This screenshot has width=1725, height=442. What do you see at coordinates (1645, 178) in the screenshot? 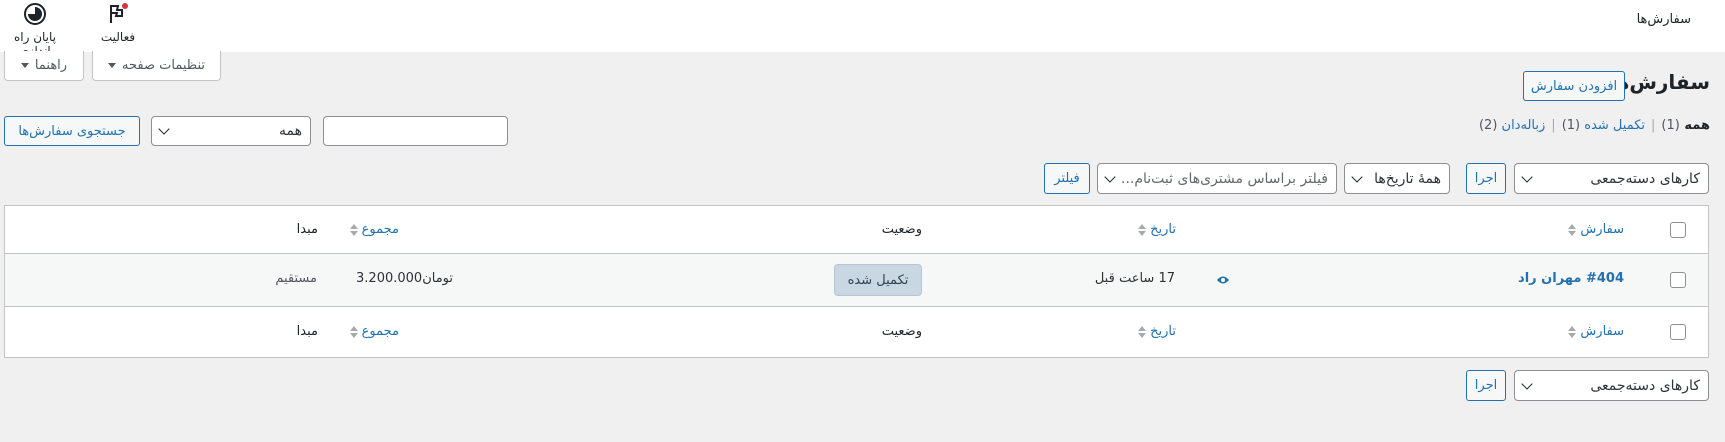
I see `bulk-actions-value: کارهای دسته‌جمعی` at bounding box center [1645, 178].